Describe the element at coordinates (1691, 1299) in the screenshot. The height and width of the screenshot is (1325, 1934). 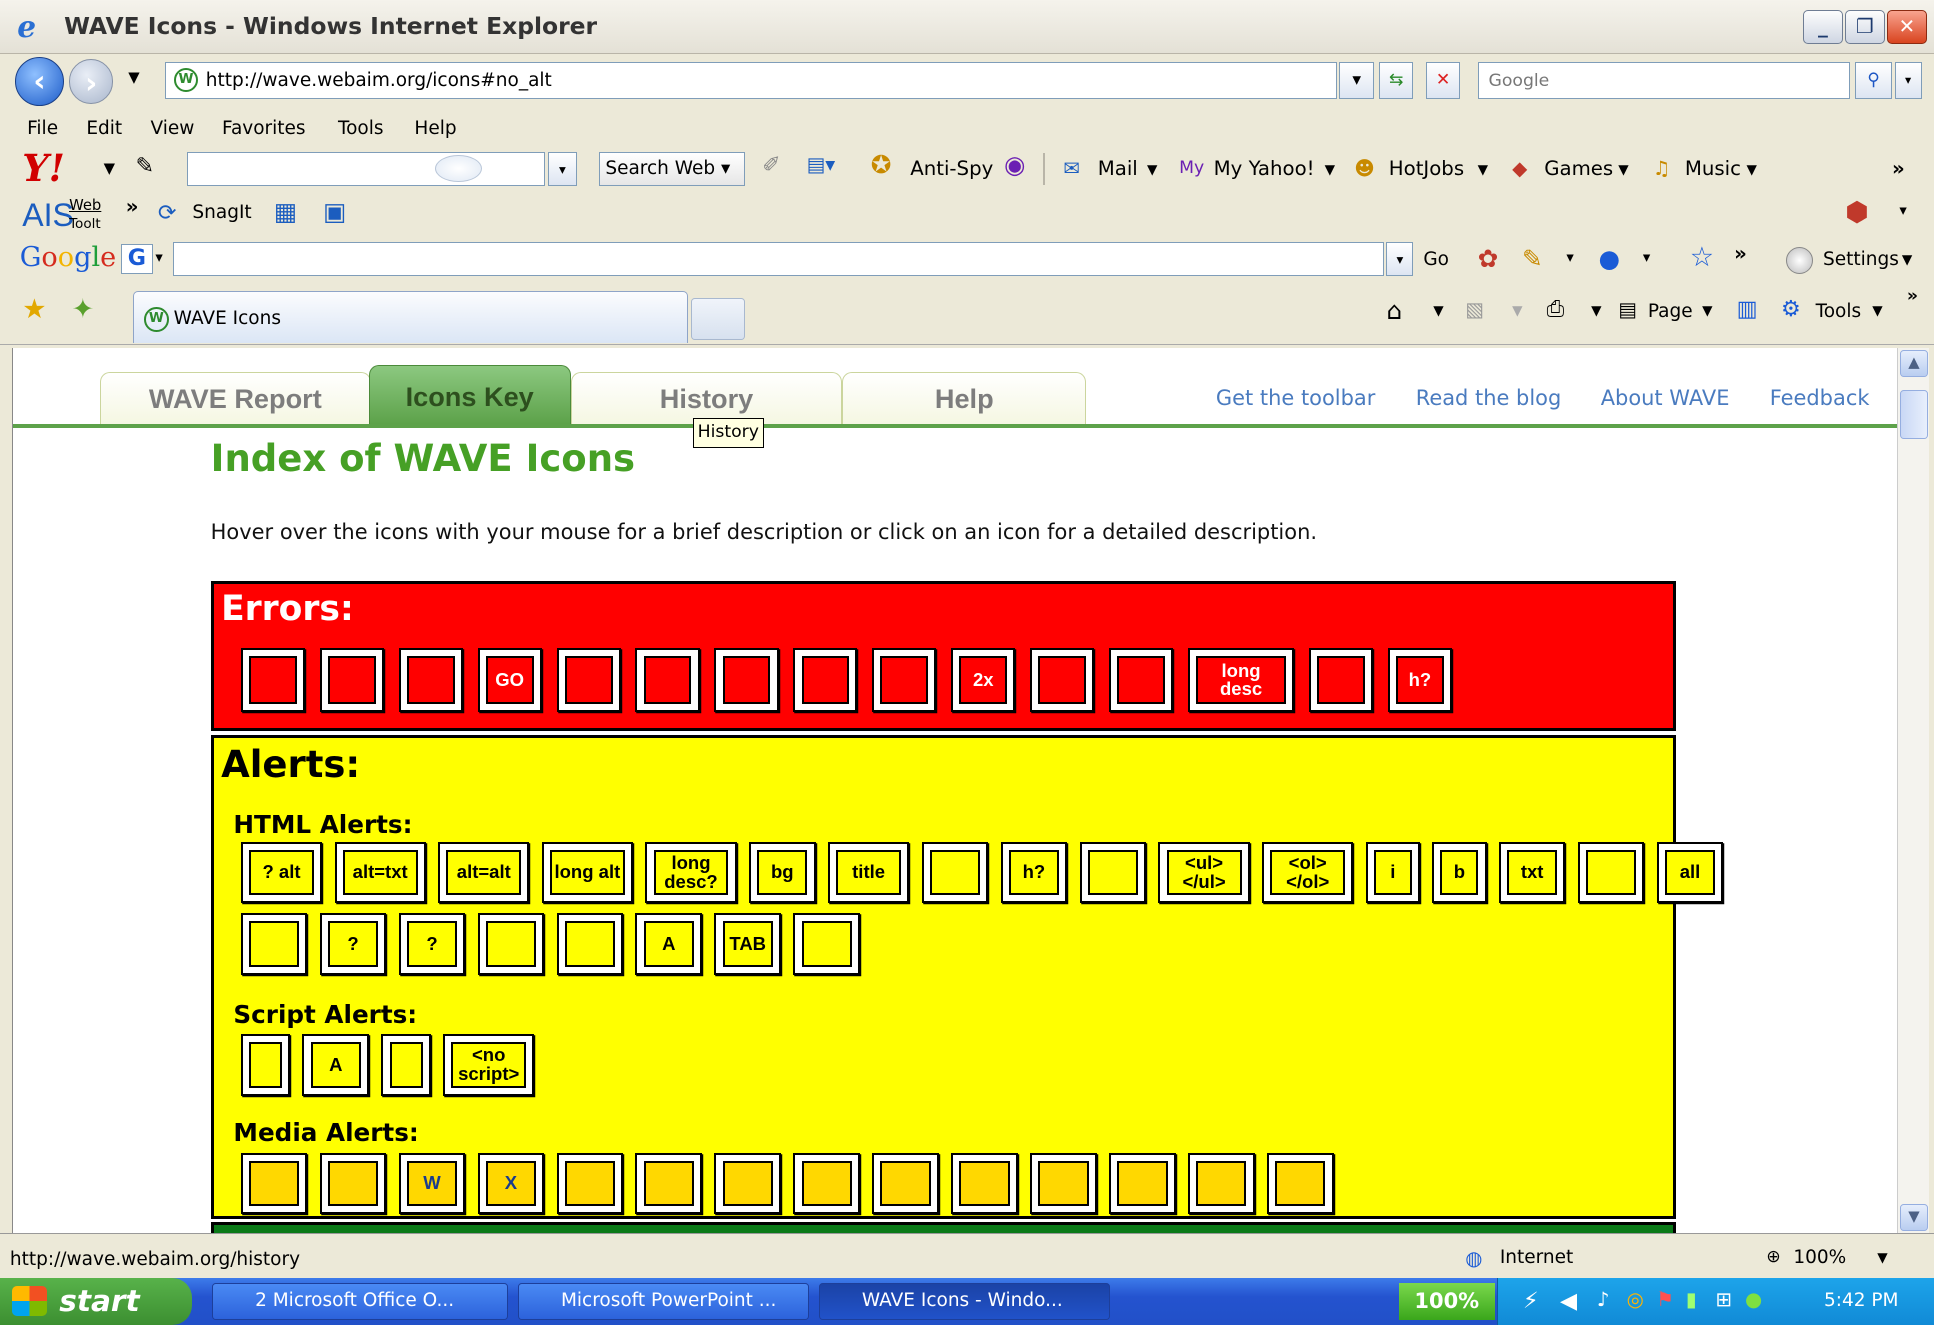
I see `network-tray-icon: ▮` at that location.